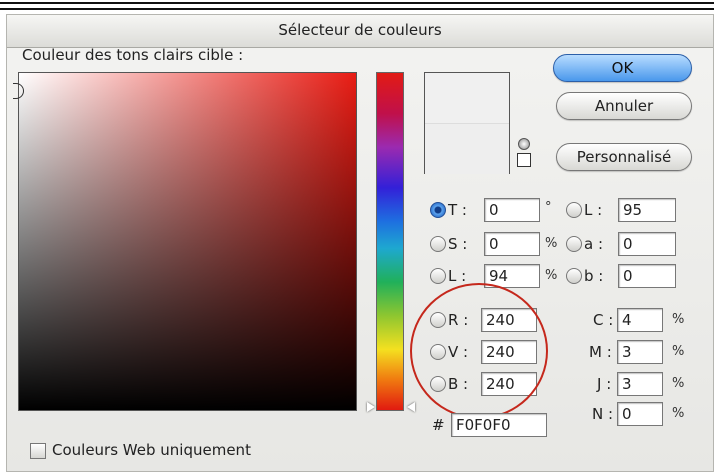 Image resolution: width=714 pixels, height=474 pixels. What do you see at coordinates (640, 414) in the screenshot?
I see `black-field: 0` at bounding box center [640, 414].